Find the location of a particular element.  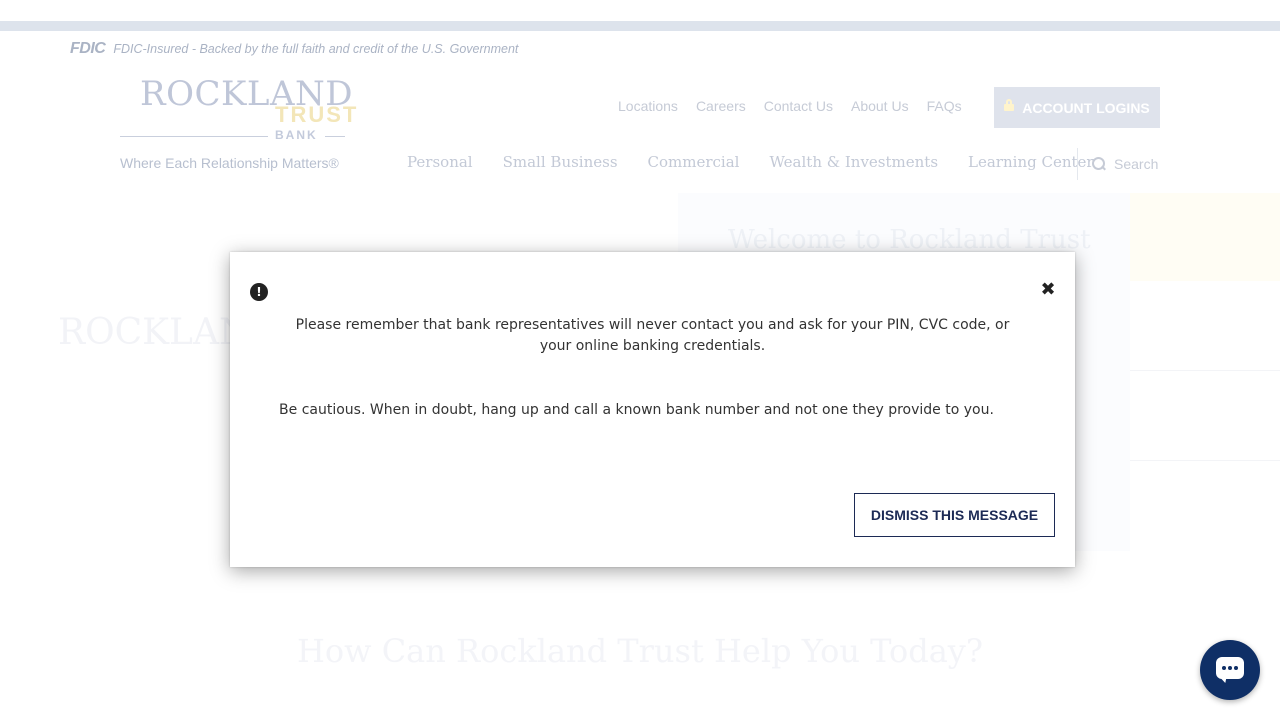

dismiss-message-button: DISMISS THIS MESSAGE is located at coordinates (954, 515).